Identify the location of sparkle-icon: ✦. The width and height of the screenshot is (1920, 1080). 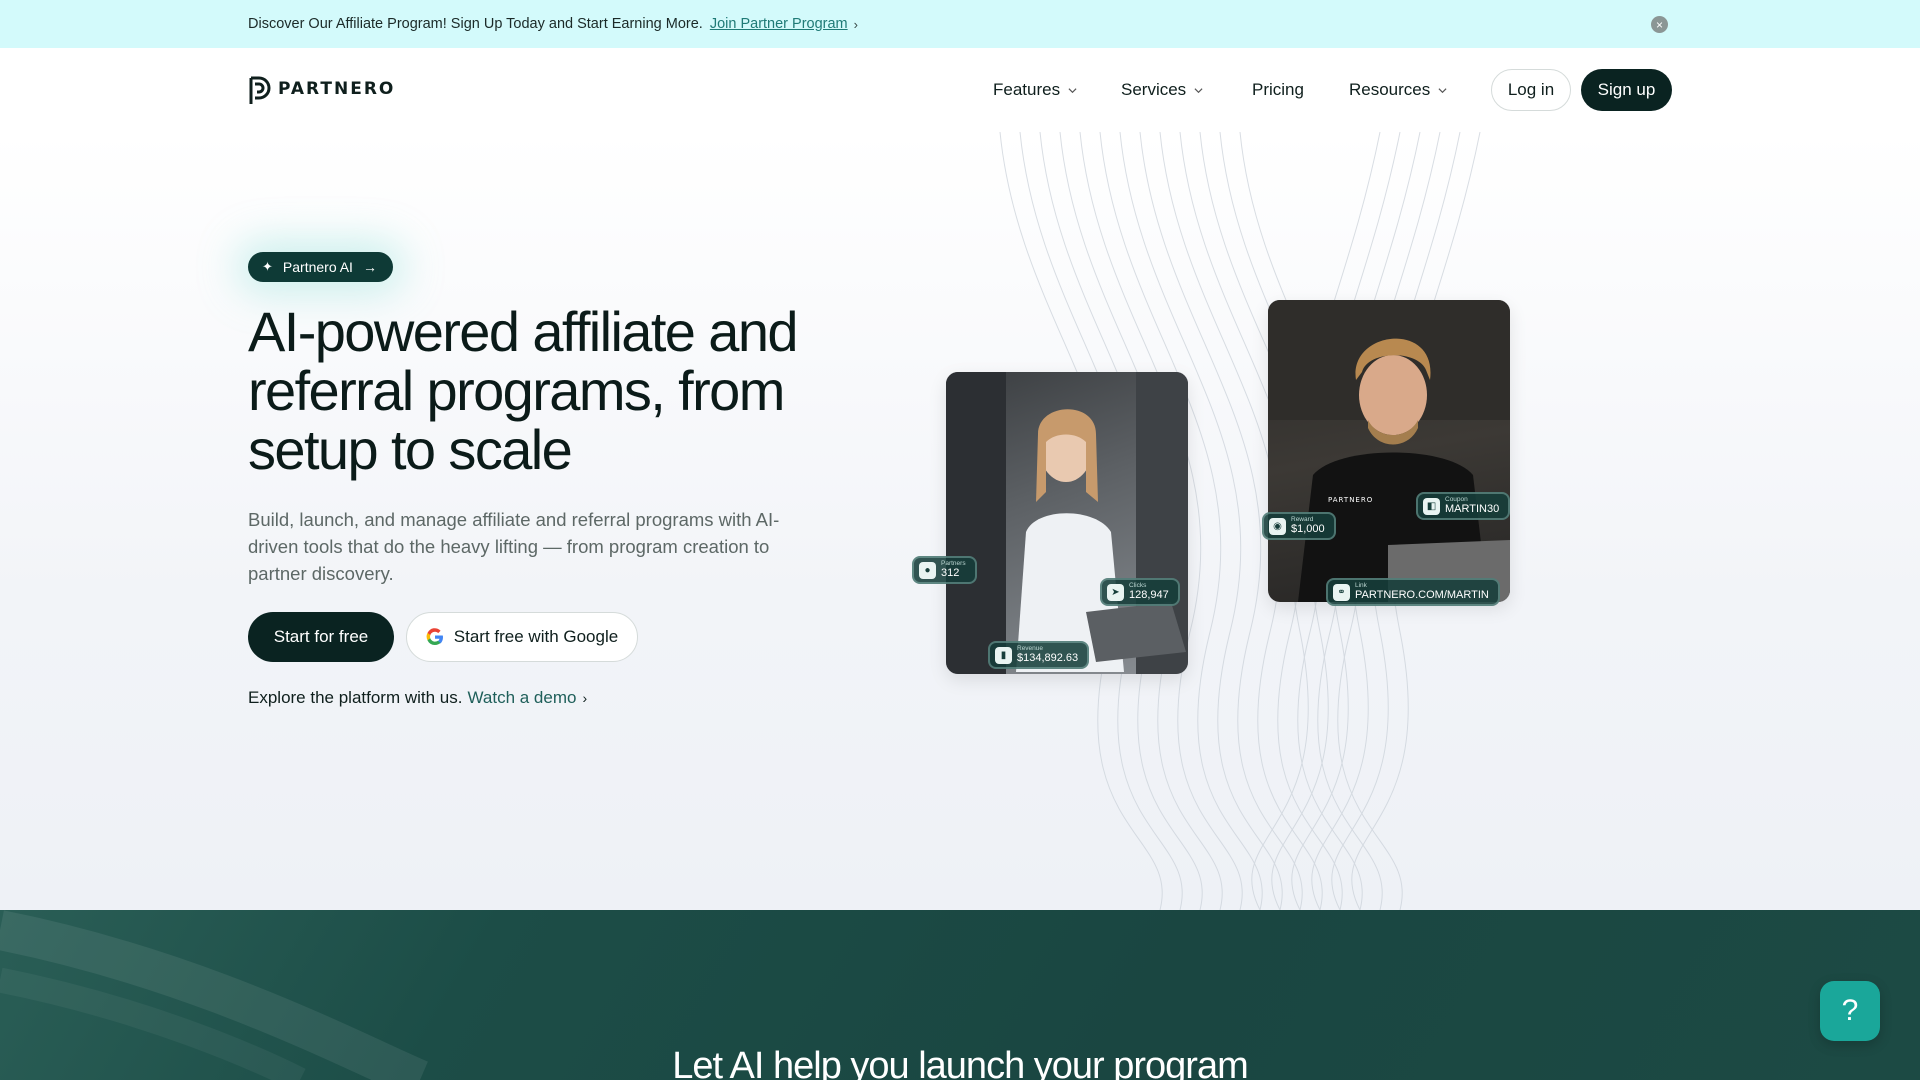
(267, 266).